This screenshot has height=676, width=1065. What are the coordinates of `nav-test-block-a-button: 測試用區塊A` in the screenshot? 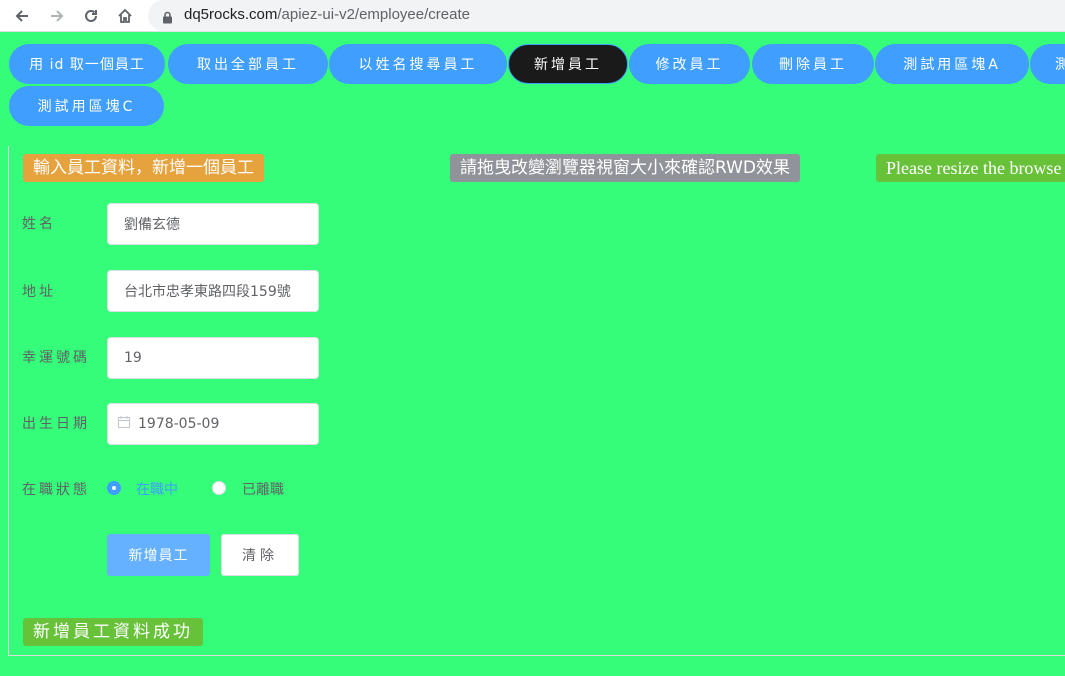 It's located at (952, 64).